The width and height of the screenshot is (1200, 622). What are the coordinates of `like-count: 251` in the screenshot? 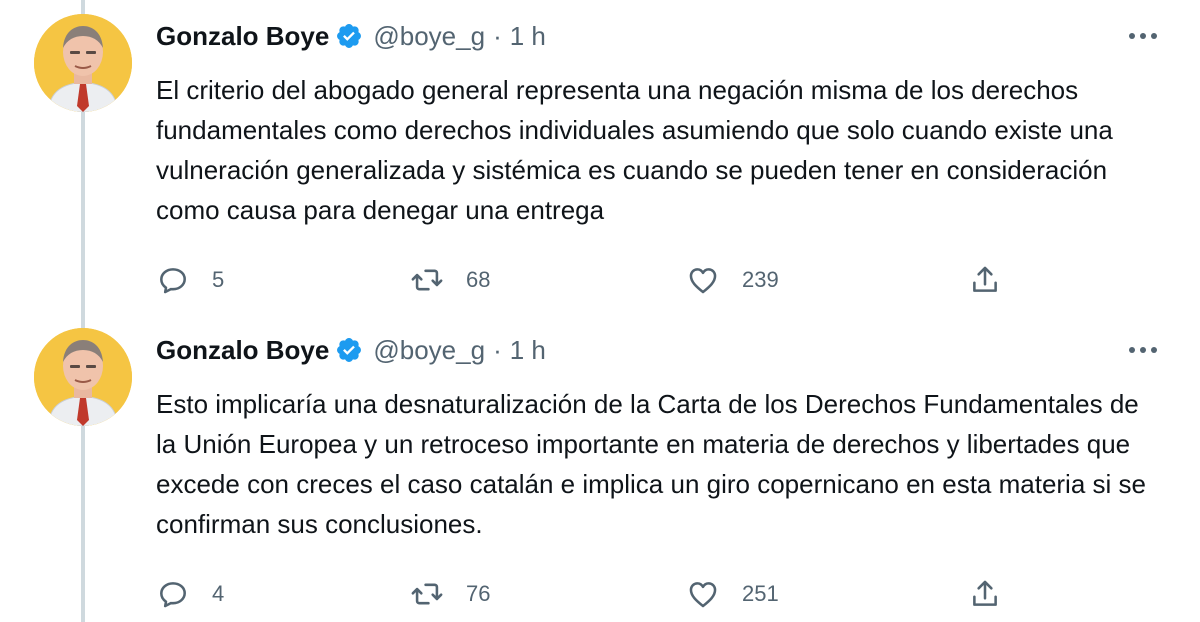 It's located at (760, 593).